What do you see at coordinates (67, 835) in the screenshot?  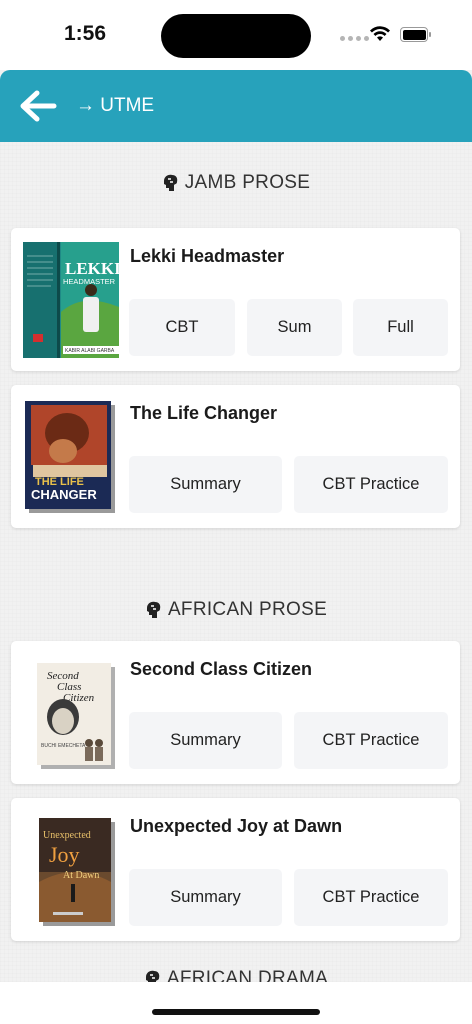 I see `cover-title: Unexpected` at bounding box center [67, 835].